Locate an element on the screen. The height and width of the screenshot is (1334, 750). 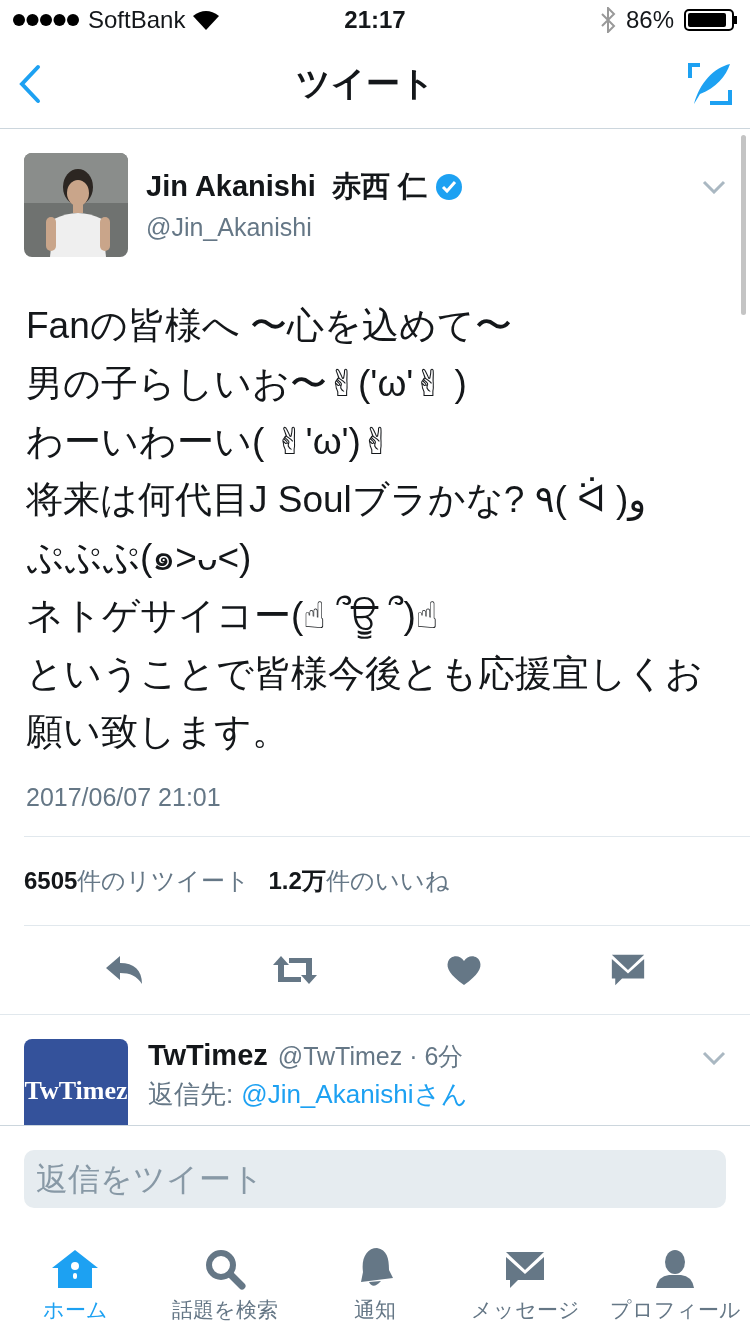
tab-bar-item: 話題を検索 is located at coordinates (225, 1278).